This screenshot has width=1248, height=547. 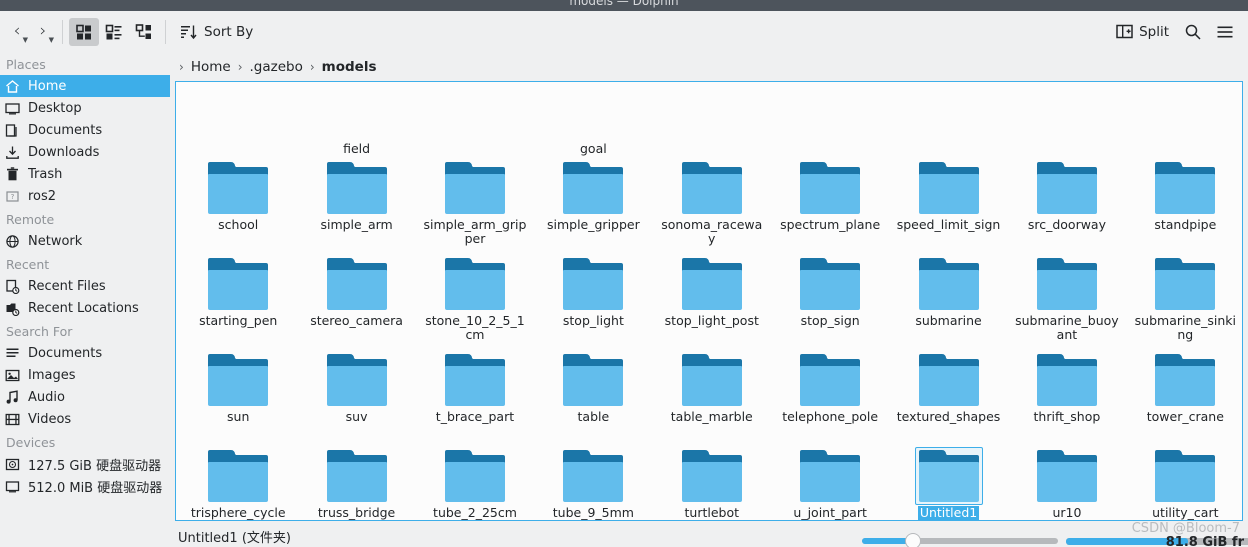 What do you see at coordinates (1067, 300) in the screenshot?
I see `file-item: submarine_buoyant` at bounding box center [1067, 300].